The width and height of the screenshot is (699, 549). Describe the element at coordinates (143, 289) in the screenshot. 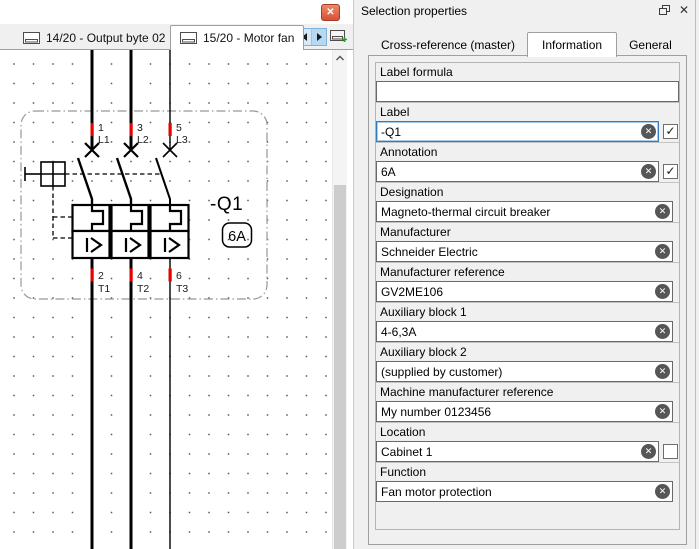

I see `terminal-name: T2` at that location.